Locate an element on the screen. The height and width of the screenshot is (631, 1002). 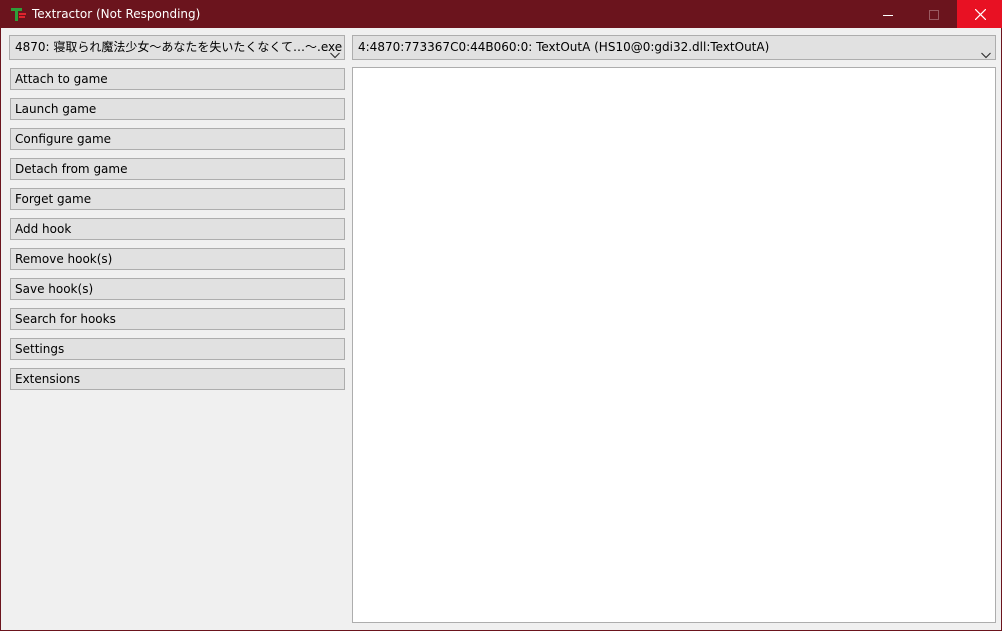
process-select-value: 4870: 寝取られ魔法少女～あなたを失いたくなくて…～.exe is located at coordinates (179, 47).